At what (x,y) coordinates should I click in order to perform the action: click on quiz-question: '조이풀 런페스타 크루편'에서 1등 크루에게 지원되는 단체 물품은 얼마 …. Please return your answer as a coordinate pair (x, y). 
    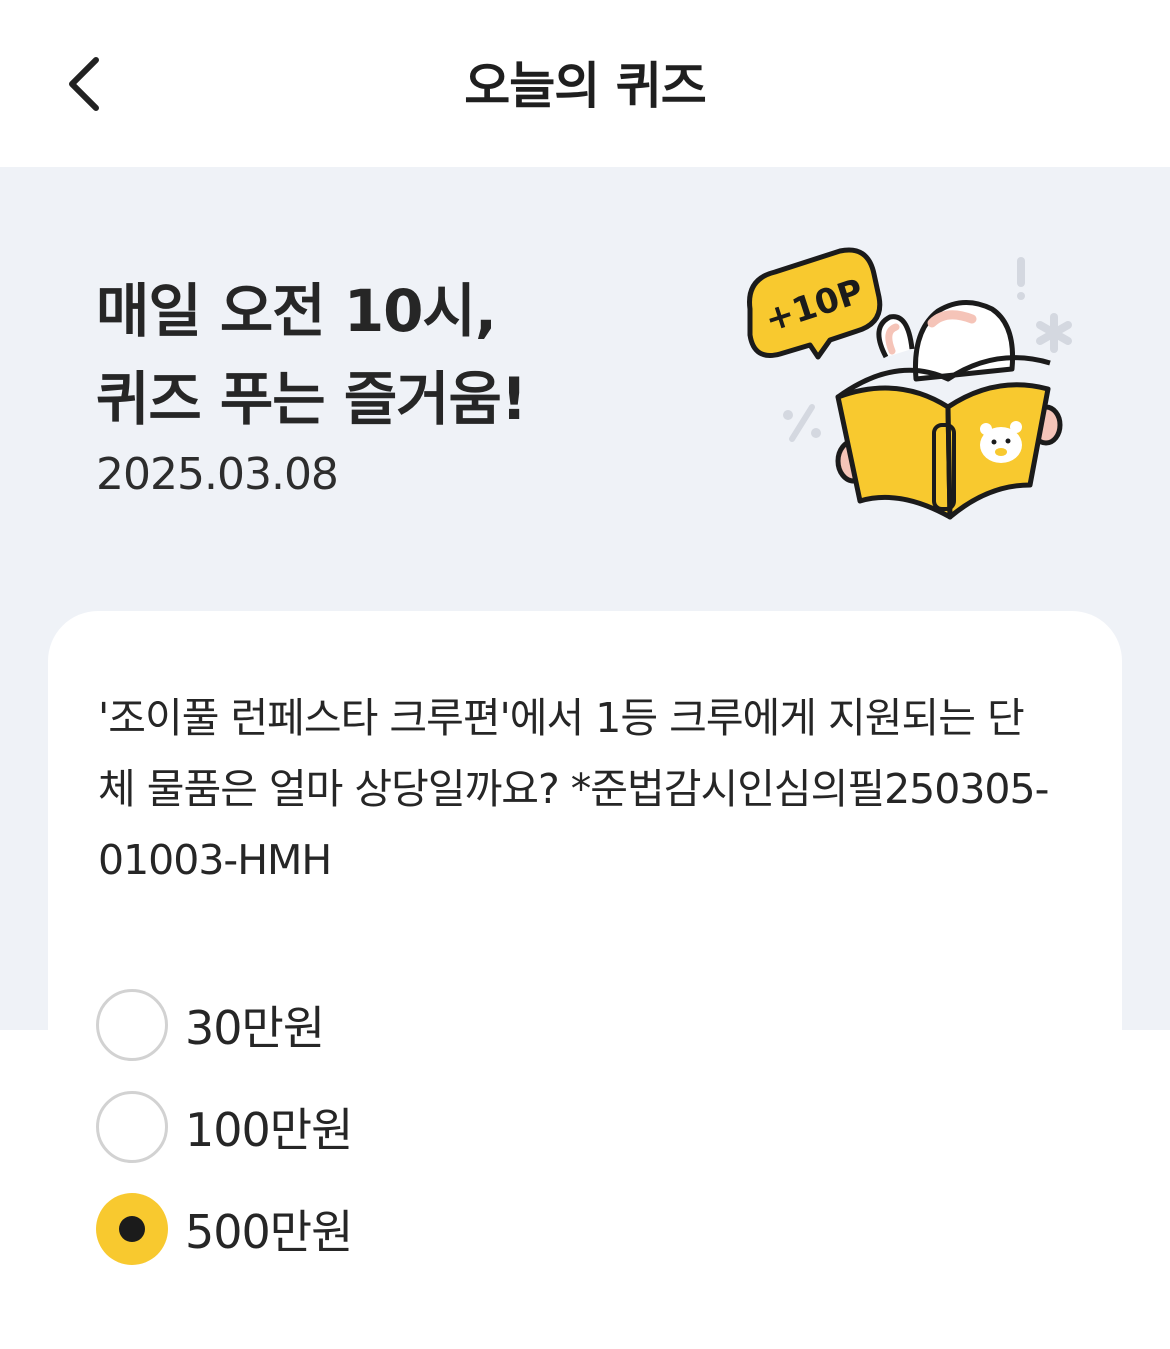
    Looking at the image, I should click on (573, 789).